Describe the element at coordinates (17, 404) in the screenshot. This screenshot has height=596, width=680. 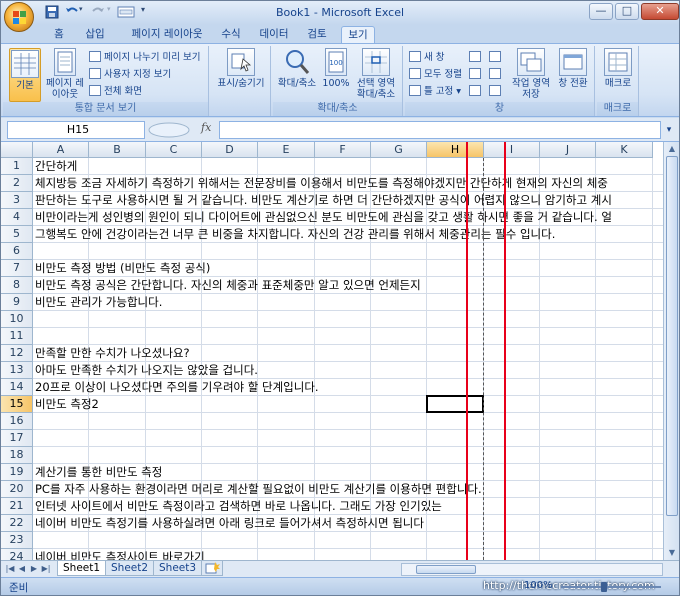
I see `row-header-15: 15` at that location.